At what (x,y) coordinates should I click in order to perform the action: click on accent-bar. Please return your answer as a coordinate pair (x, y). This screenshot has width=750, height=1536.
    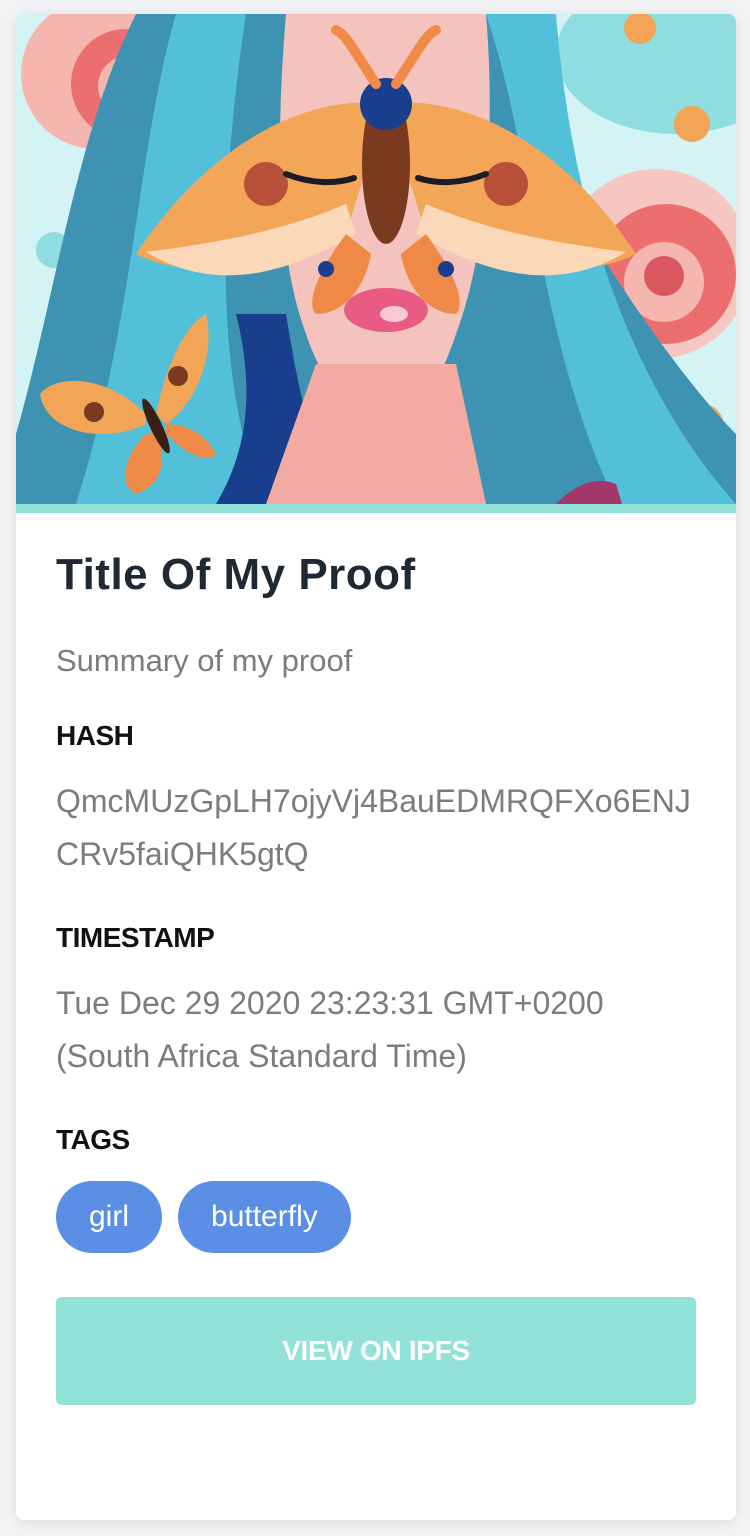
    Looking at the image, I should click on (376, 508).